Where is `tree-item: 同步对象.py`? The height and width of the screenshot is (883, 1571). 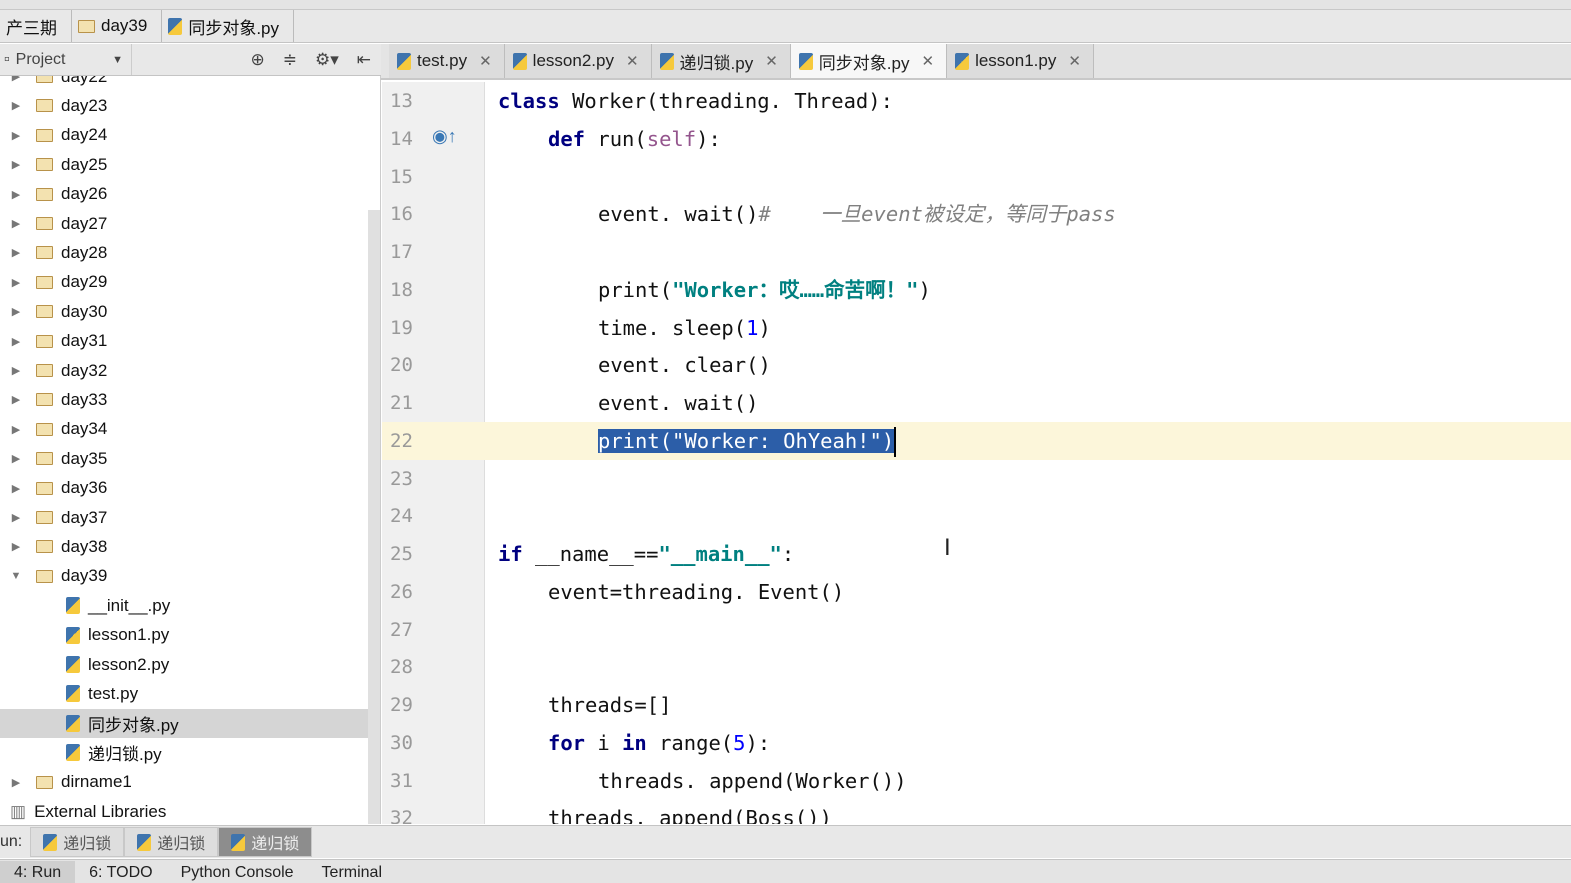
tree-item: 同步对象.py is located at coordinates (185, 723).